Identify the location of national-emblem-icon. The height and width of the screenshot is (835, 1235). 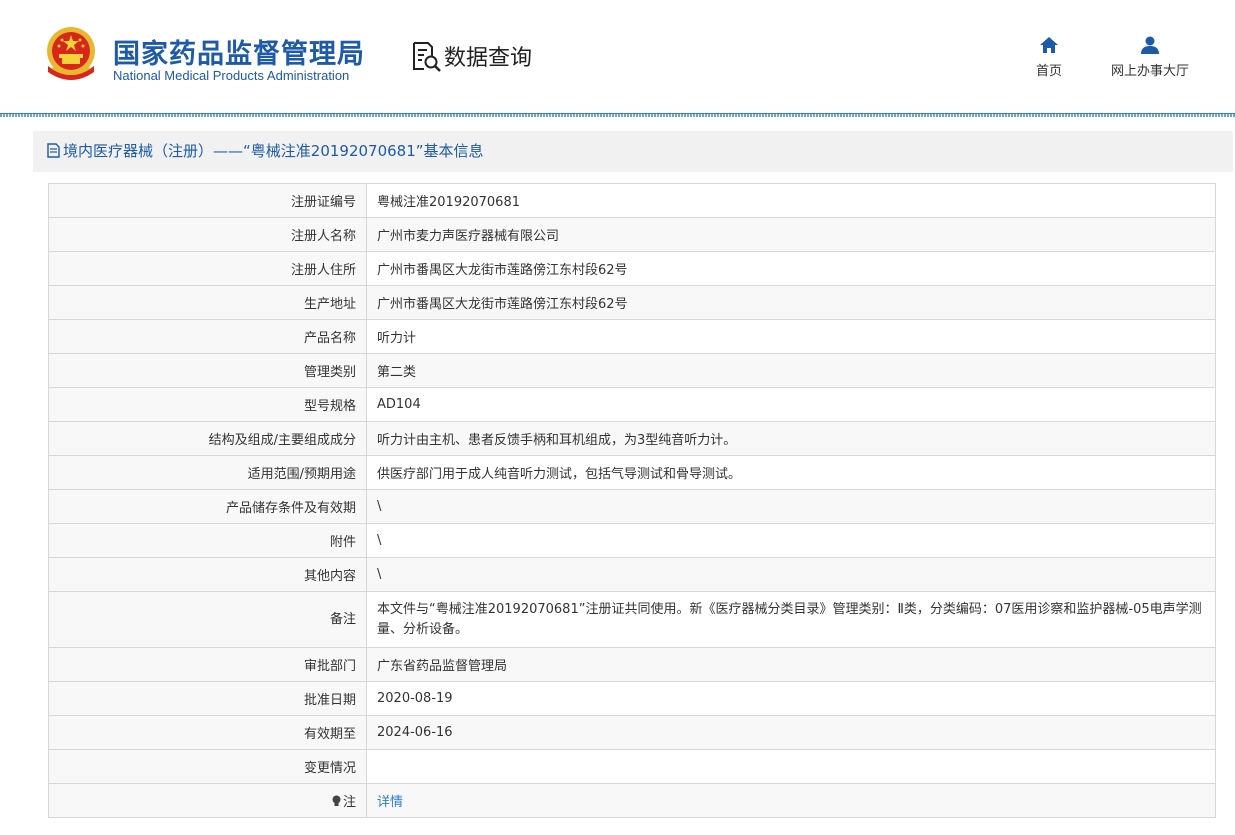
(71, 53).